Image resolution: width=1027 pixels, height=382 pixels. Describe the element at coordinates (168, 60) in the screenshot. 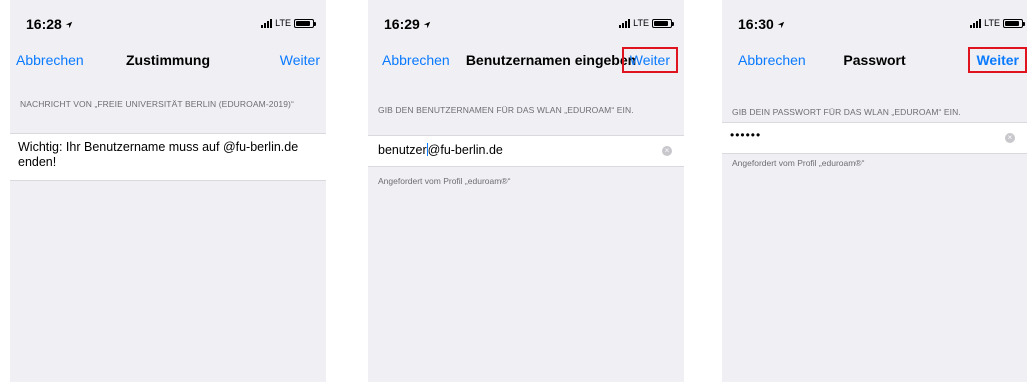

I see `navigation-bar: Abbrechen Zustimmung Weiter` at that location.